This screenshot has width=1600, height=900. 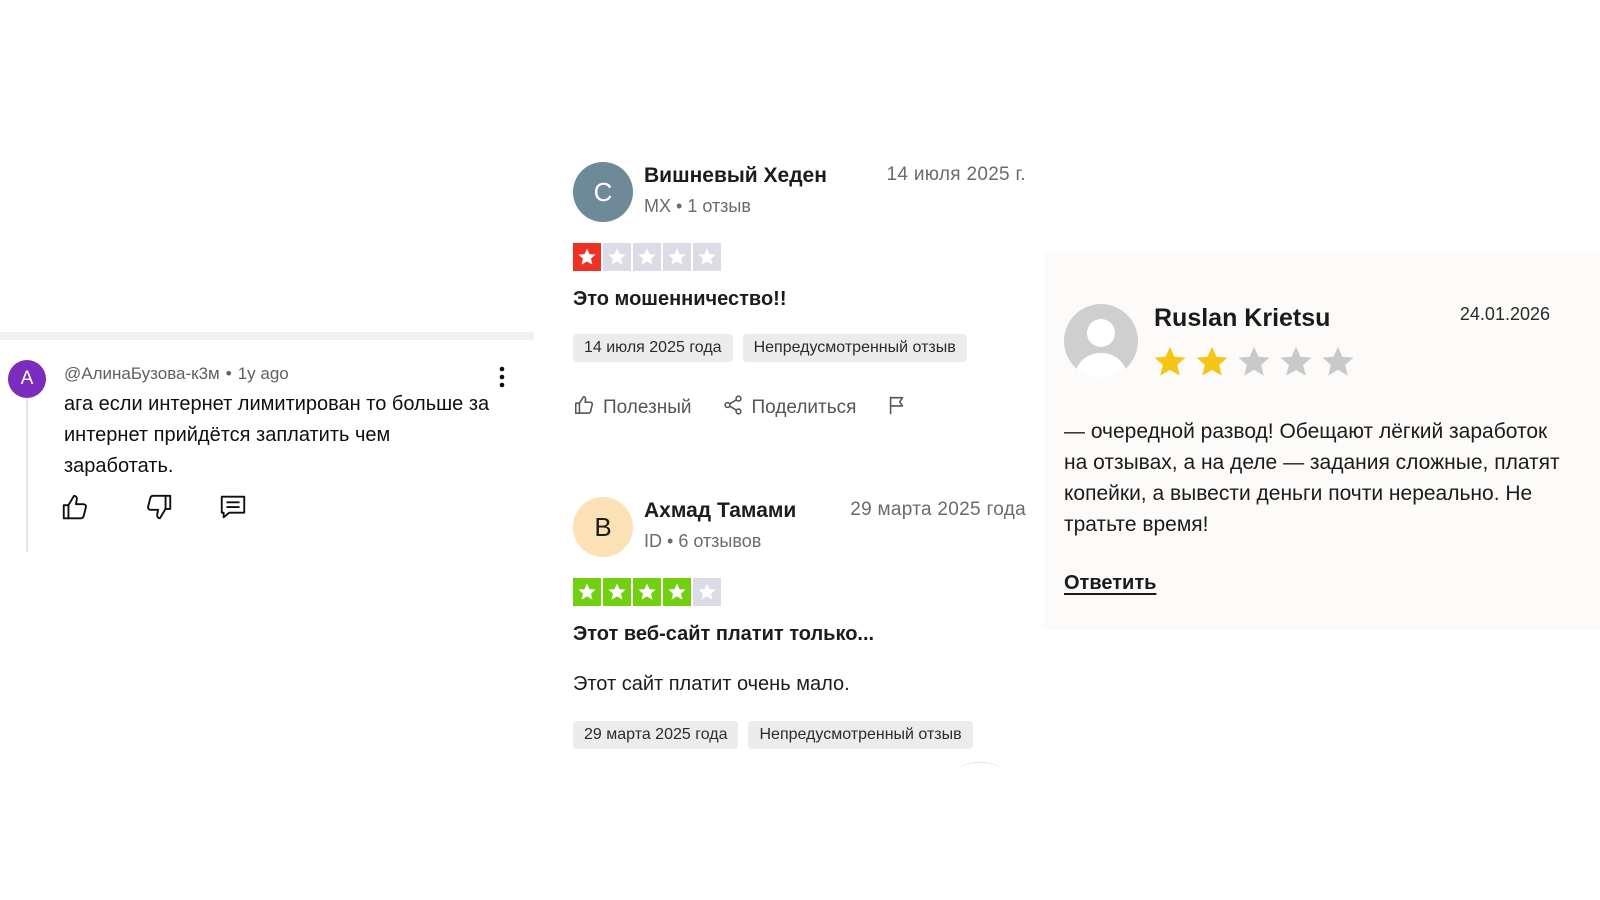 What do you see at coordinates (653, 348) in the screenshot?
I see `date-chip: 14 июля 2025 года` at bounding box center [653, 348].